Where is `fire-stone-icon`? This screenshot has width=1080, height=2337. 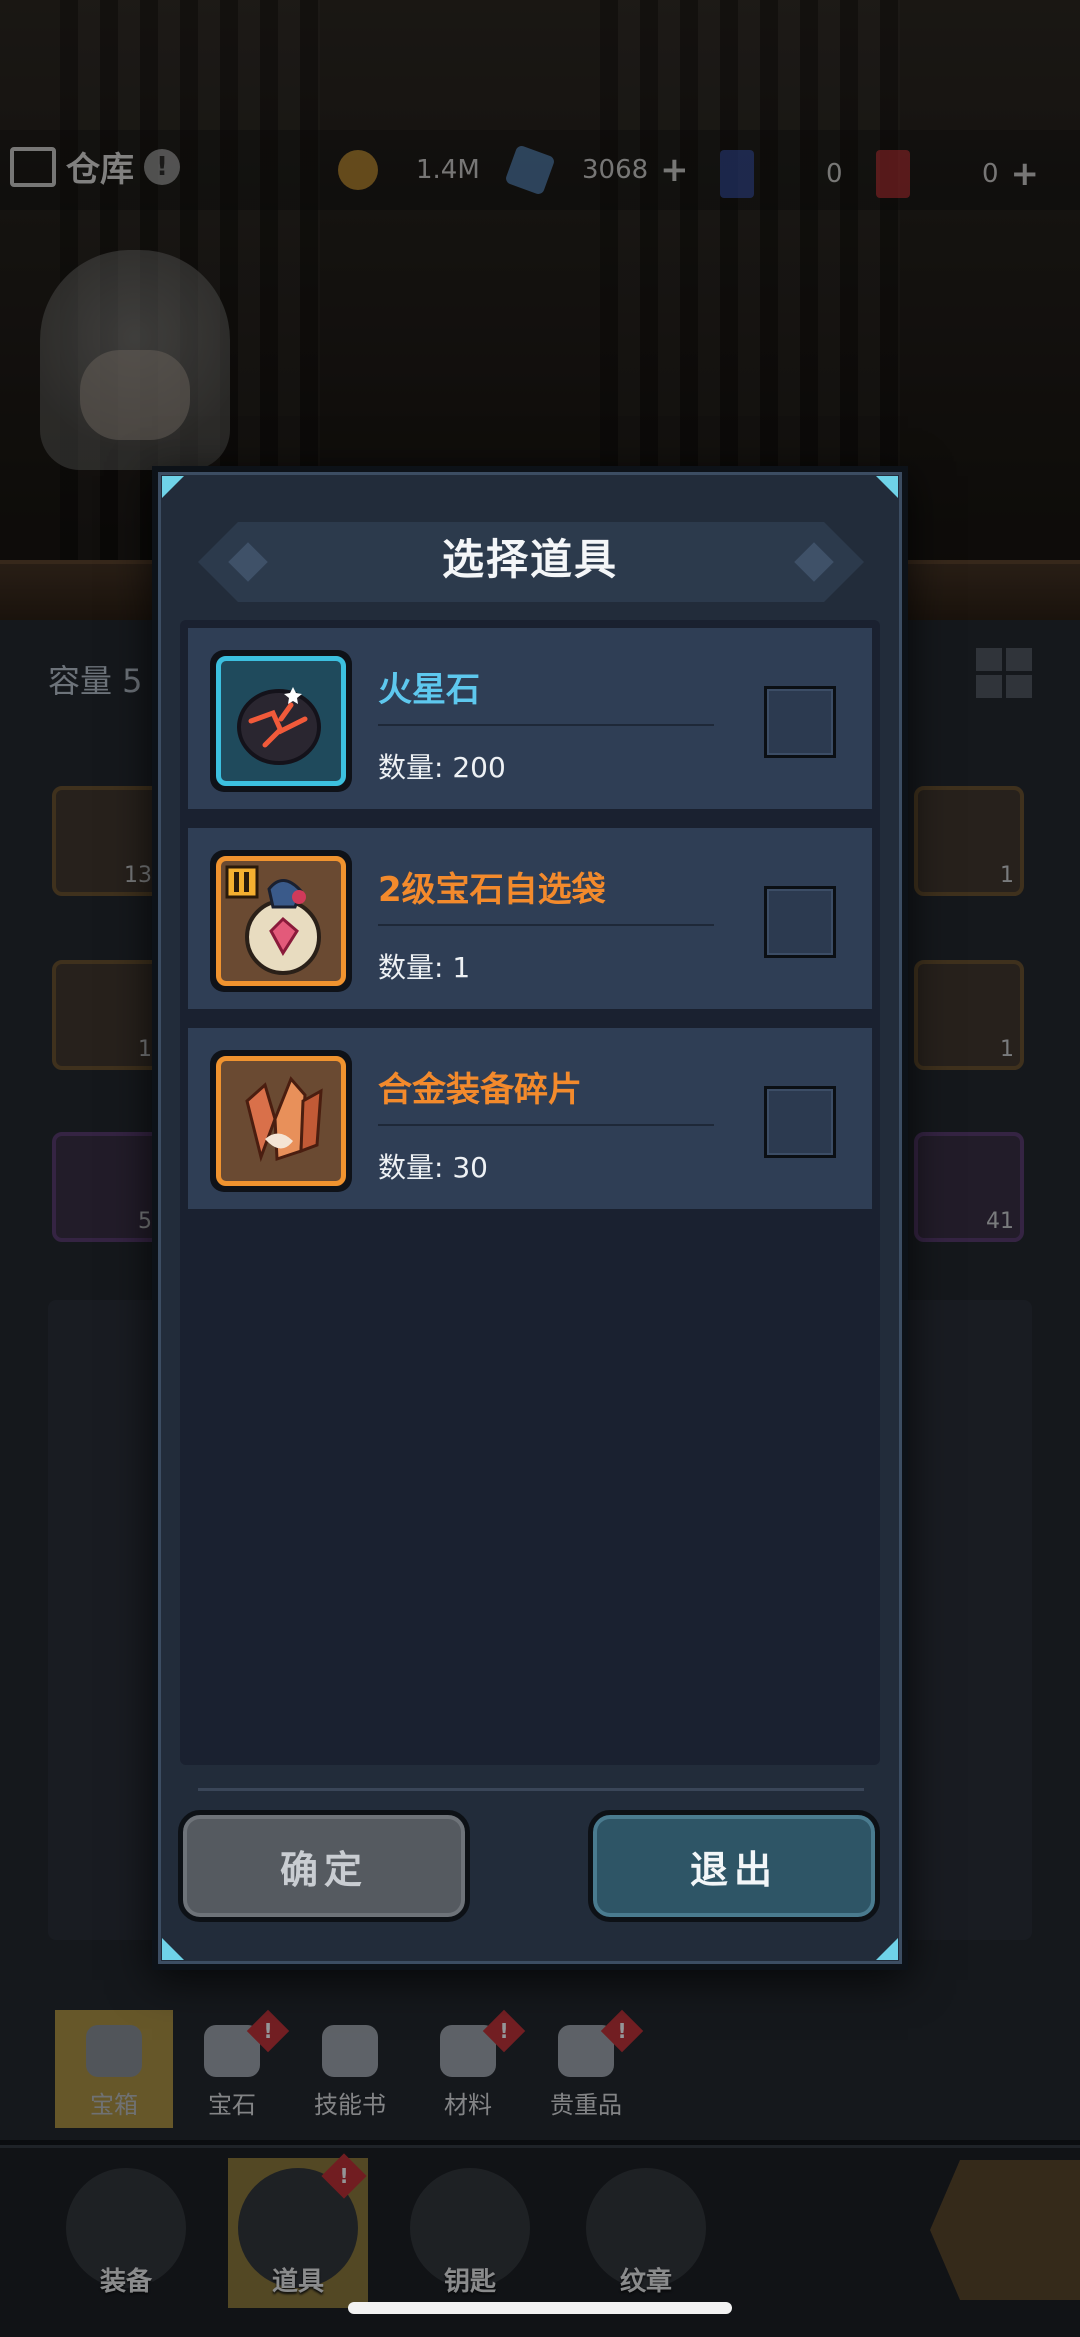 fire-stone-icon is located at coordinates (281, 721).